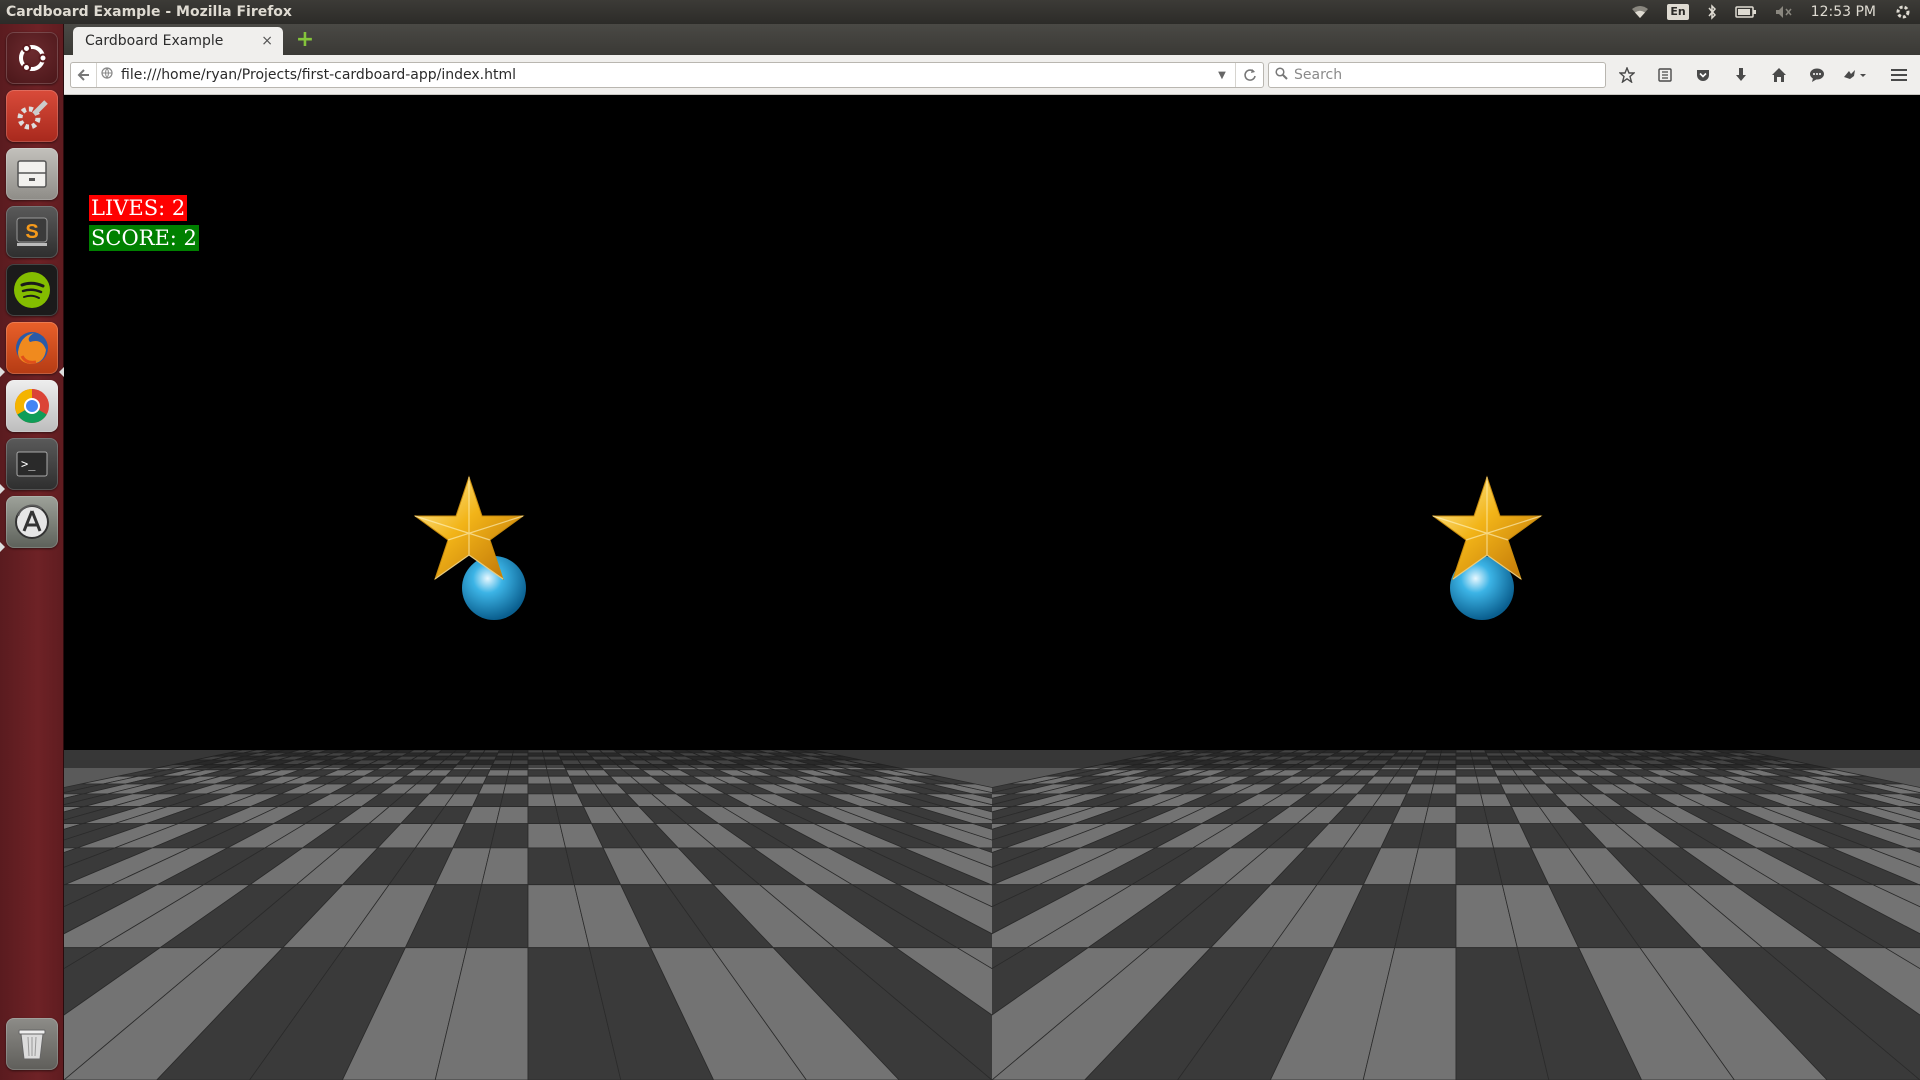  What do you see at coordinates (1779, 75) in the screenshot?
I see `home-icon` at bounding box center [1779, 75].